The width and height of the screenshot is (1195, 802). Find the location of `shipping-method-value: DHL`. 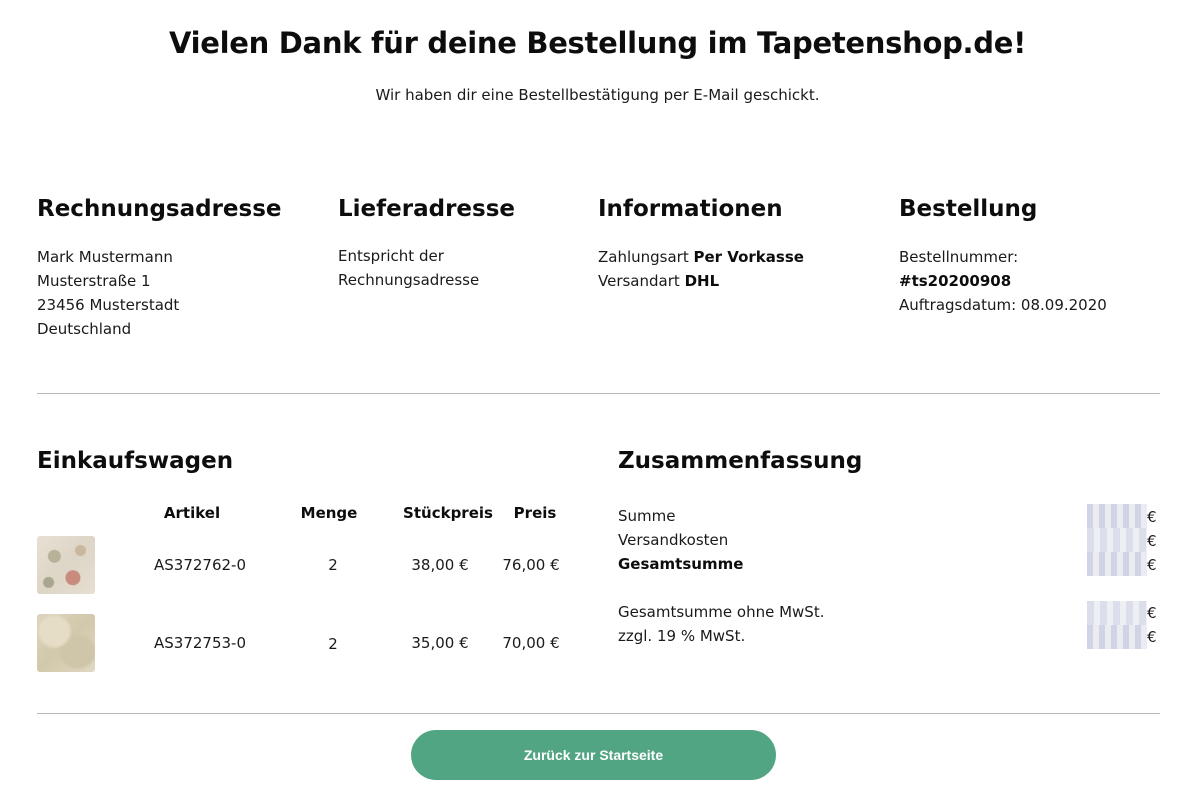

shipping-method-value: DHL is located at coordinates (702, 281).